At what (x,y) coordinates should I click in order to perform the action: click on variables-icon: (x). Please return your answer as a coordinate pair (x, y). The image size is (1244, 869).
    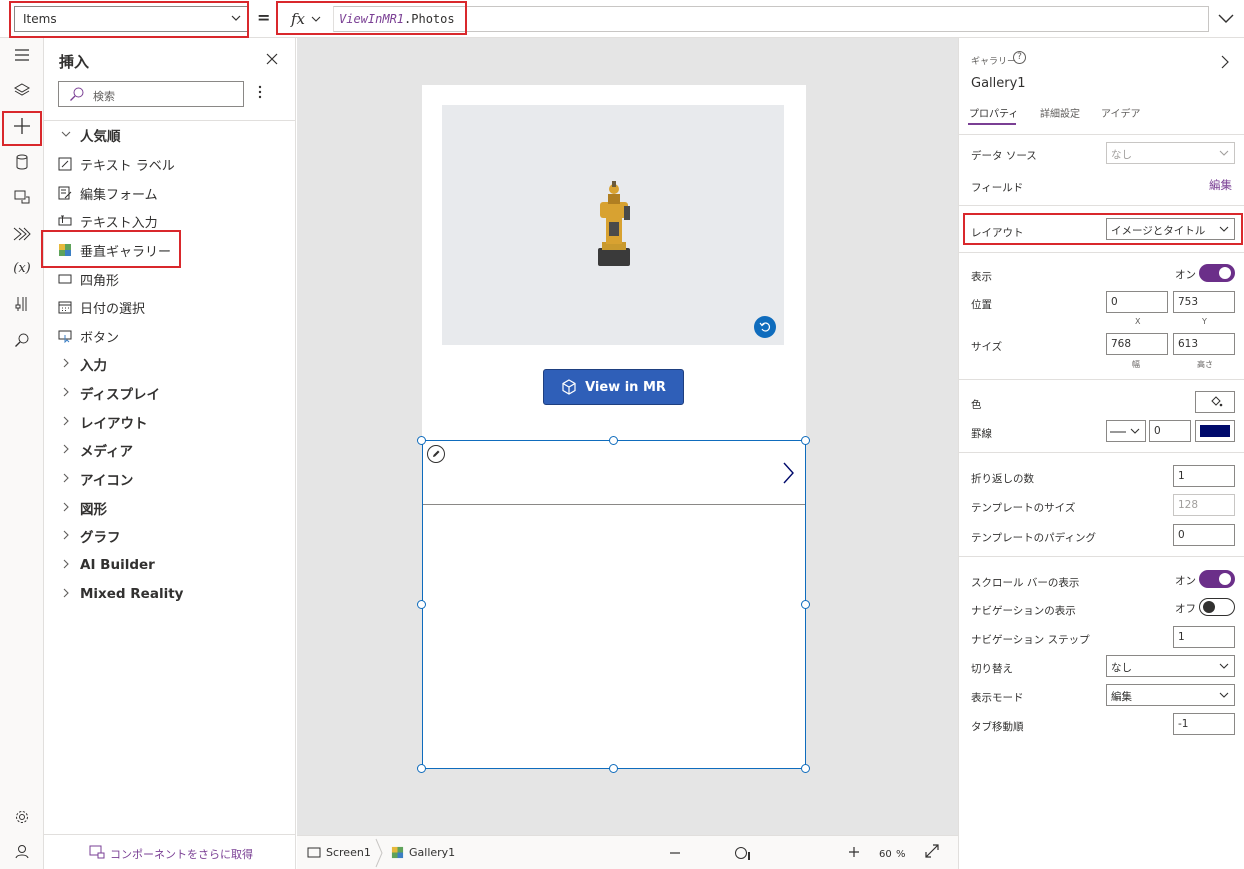
    Looking at the image, I should click on (22, 268).